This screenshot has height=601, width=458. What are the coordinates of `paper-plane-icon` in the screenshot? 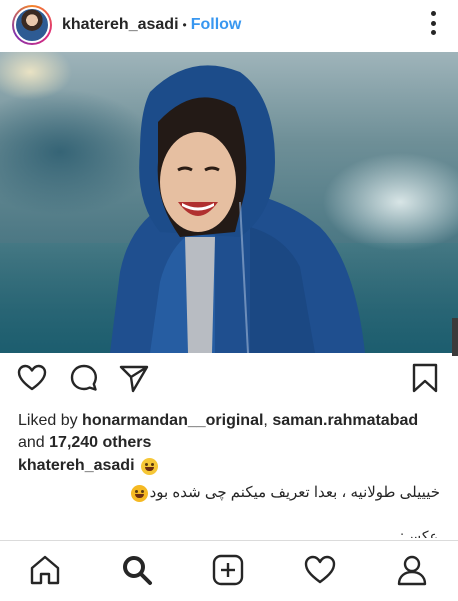 It's located at (134, 378).